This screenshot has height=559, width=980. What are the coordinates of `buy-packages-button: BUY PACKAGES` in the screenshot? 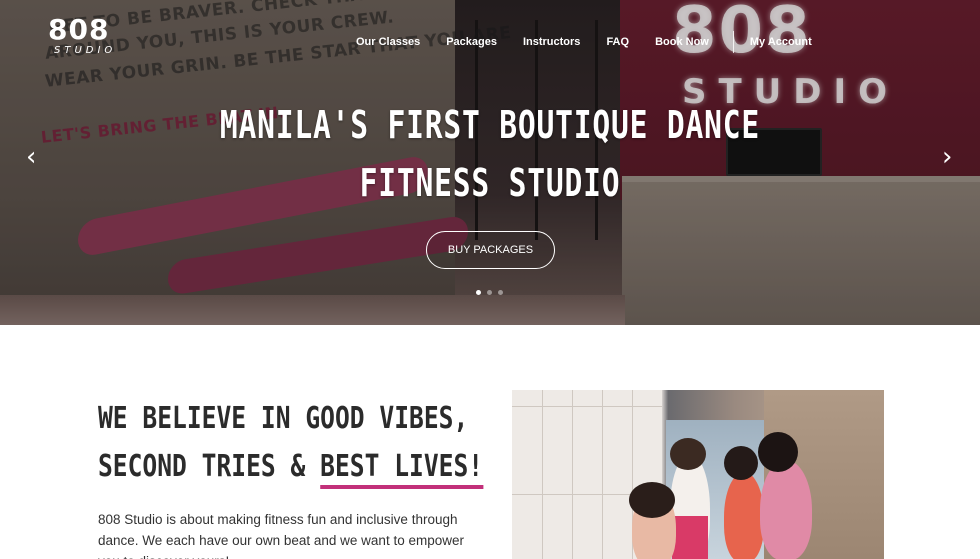 It's located at (490, 250).